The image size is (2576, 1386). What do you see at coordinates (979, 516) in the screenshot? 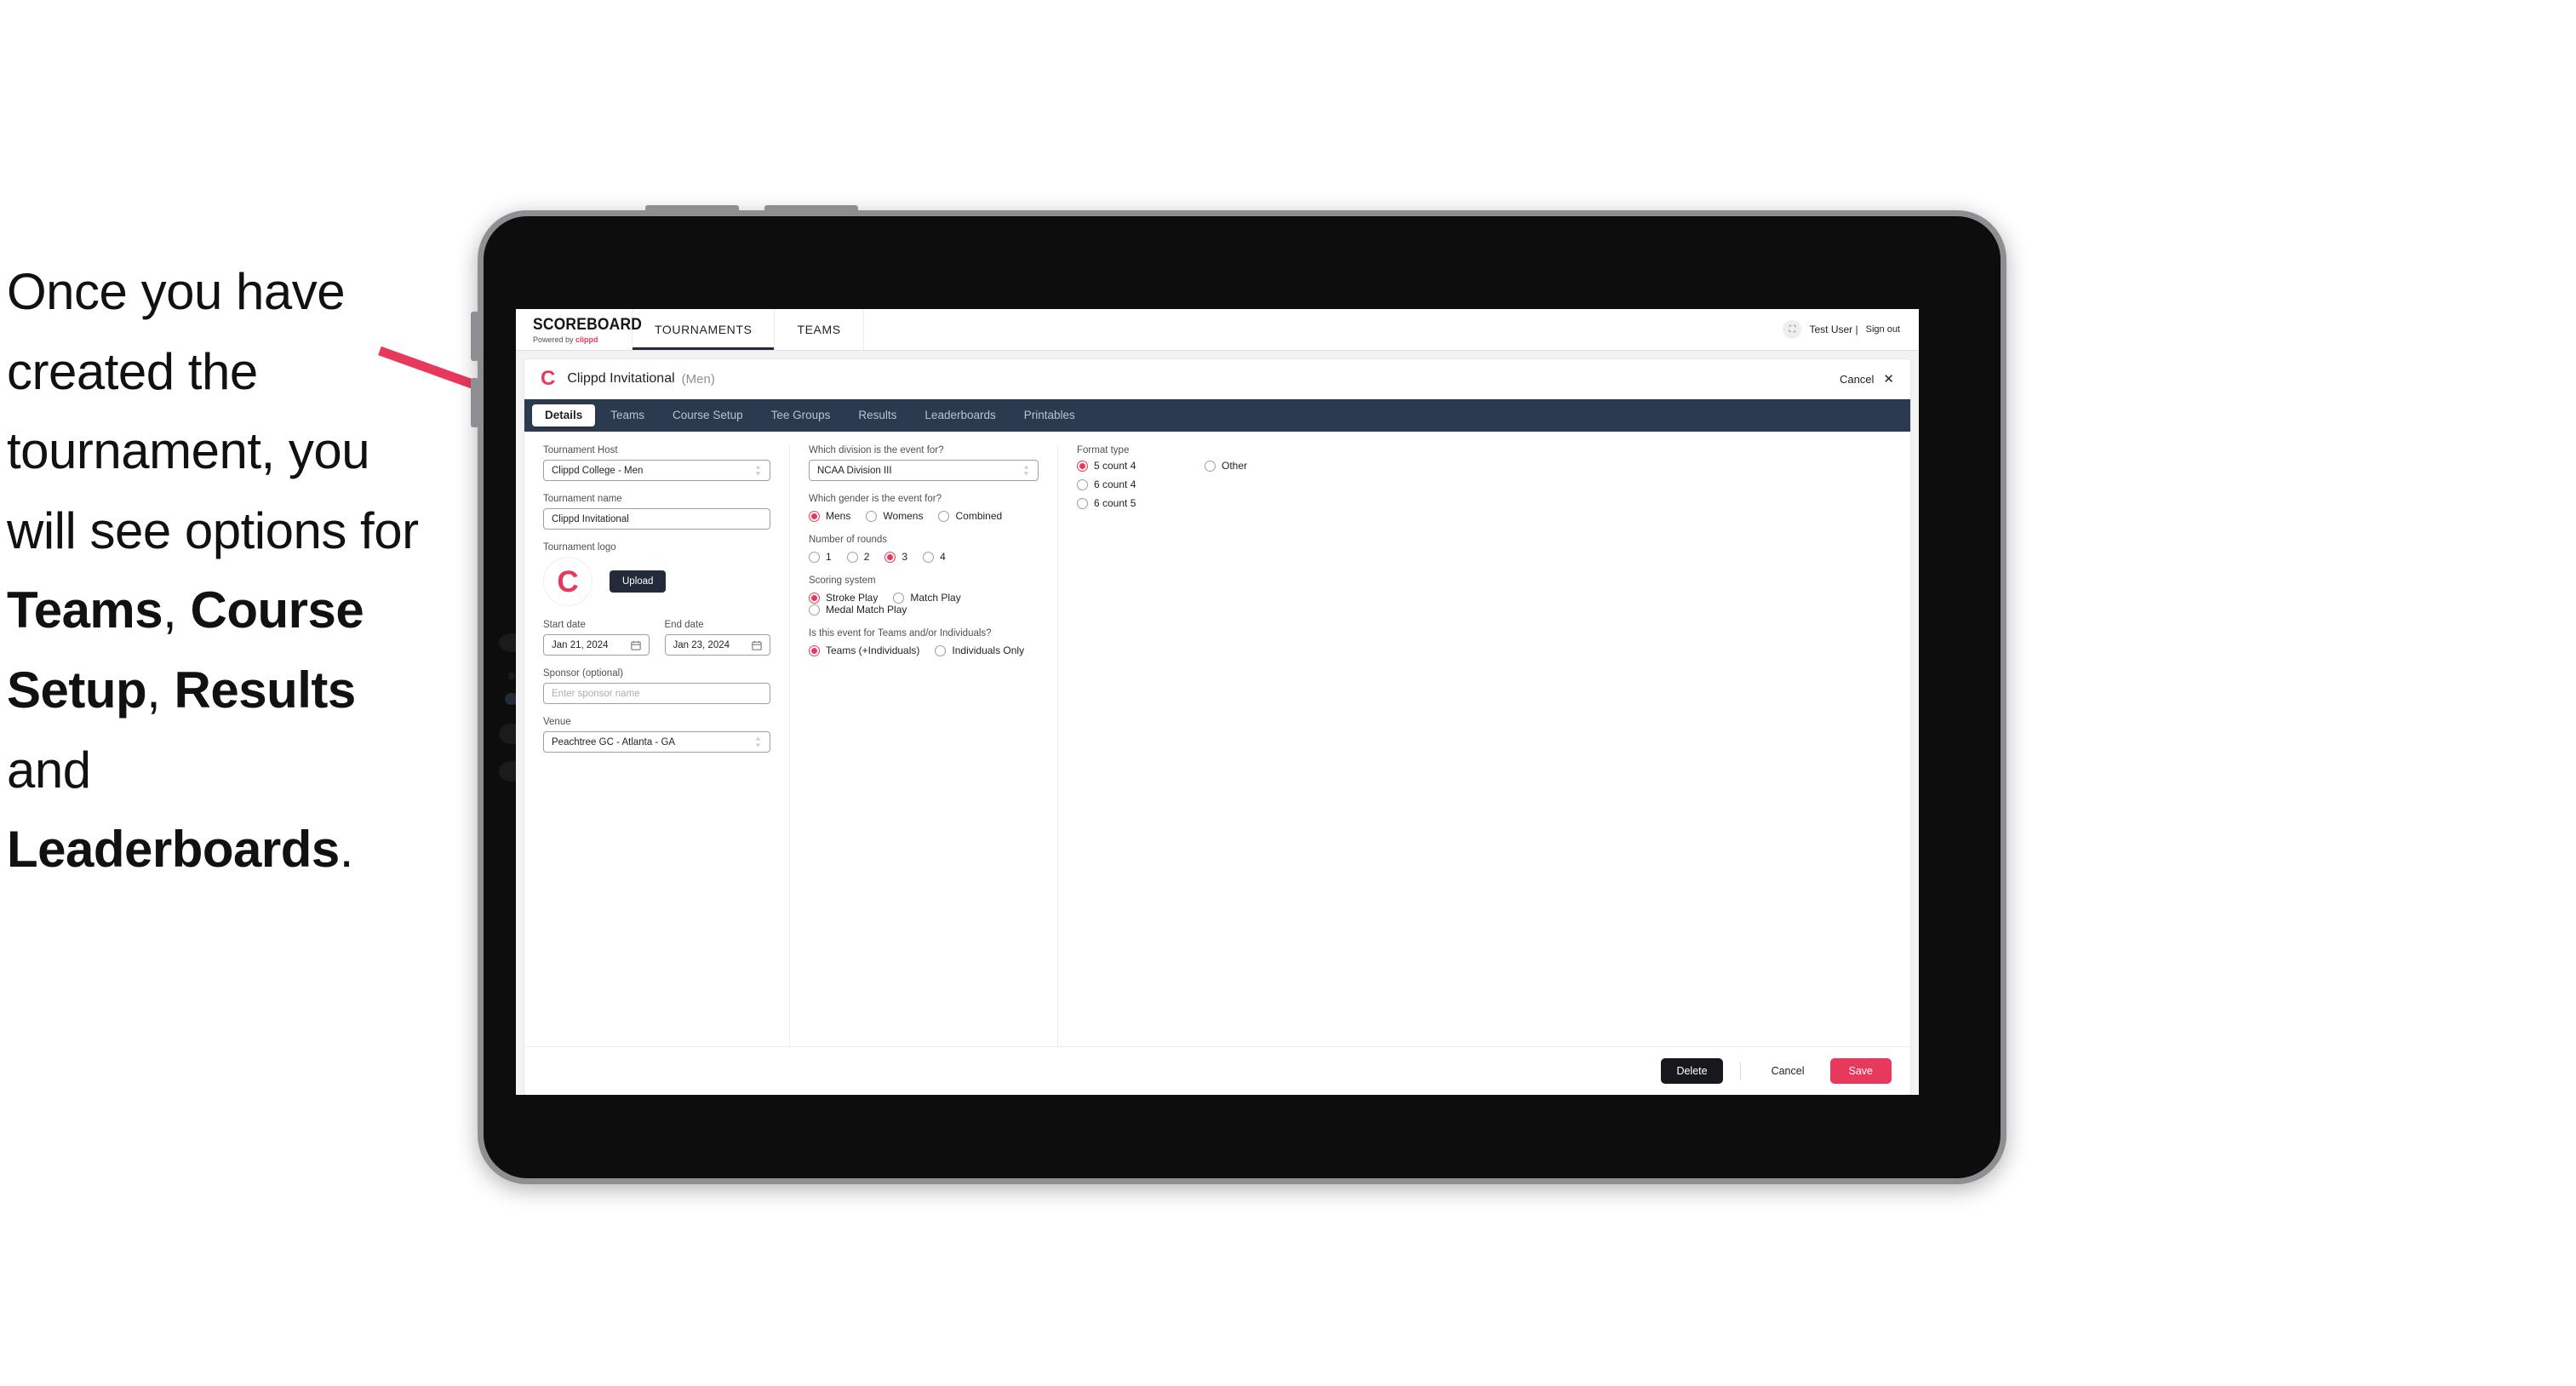
I see `radio-label-combined: Combined` at bounding box center [979, 516].